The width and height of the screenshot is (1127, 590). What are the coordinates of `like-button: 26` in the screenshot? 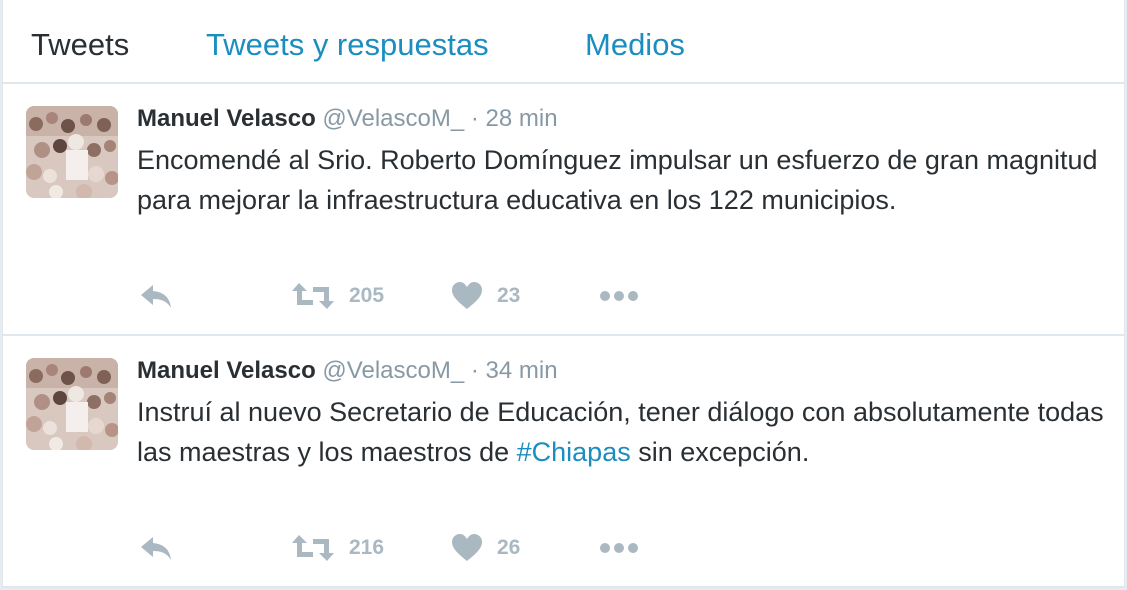 It's located at (485, 548).